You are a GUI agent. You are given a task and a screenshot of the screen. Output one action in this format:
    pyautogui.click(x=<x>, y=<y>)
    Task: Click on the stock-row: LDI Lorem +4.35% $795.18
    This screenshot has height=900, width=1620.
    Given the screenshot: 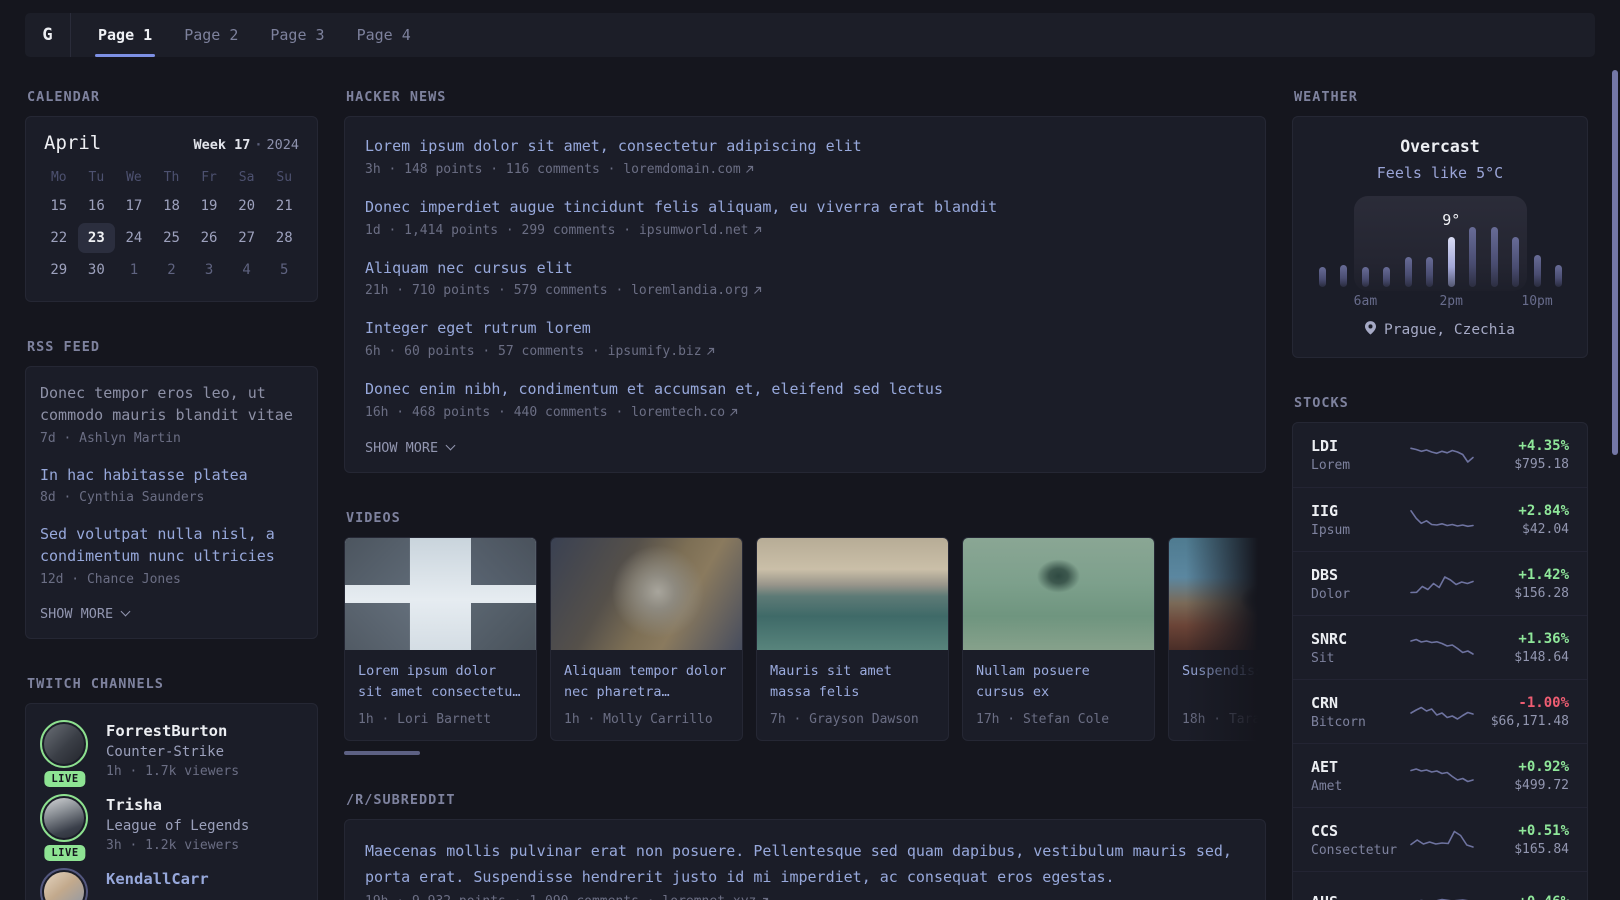 What is the action you would take?
    pyautogui.click(x=1440, y=455)
    